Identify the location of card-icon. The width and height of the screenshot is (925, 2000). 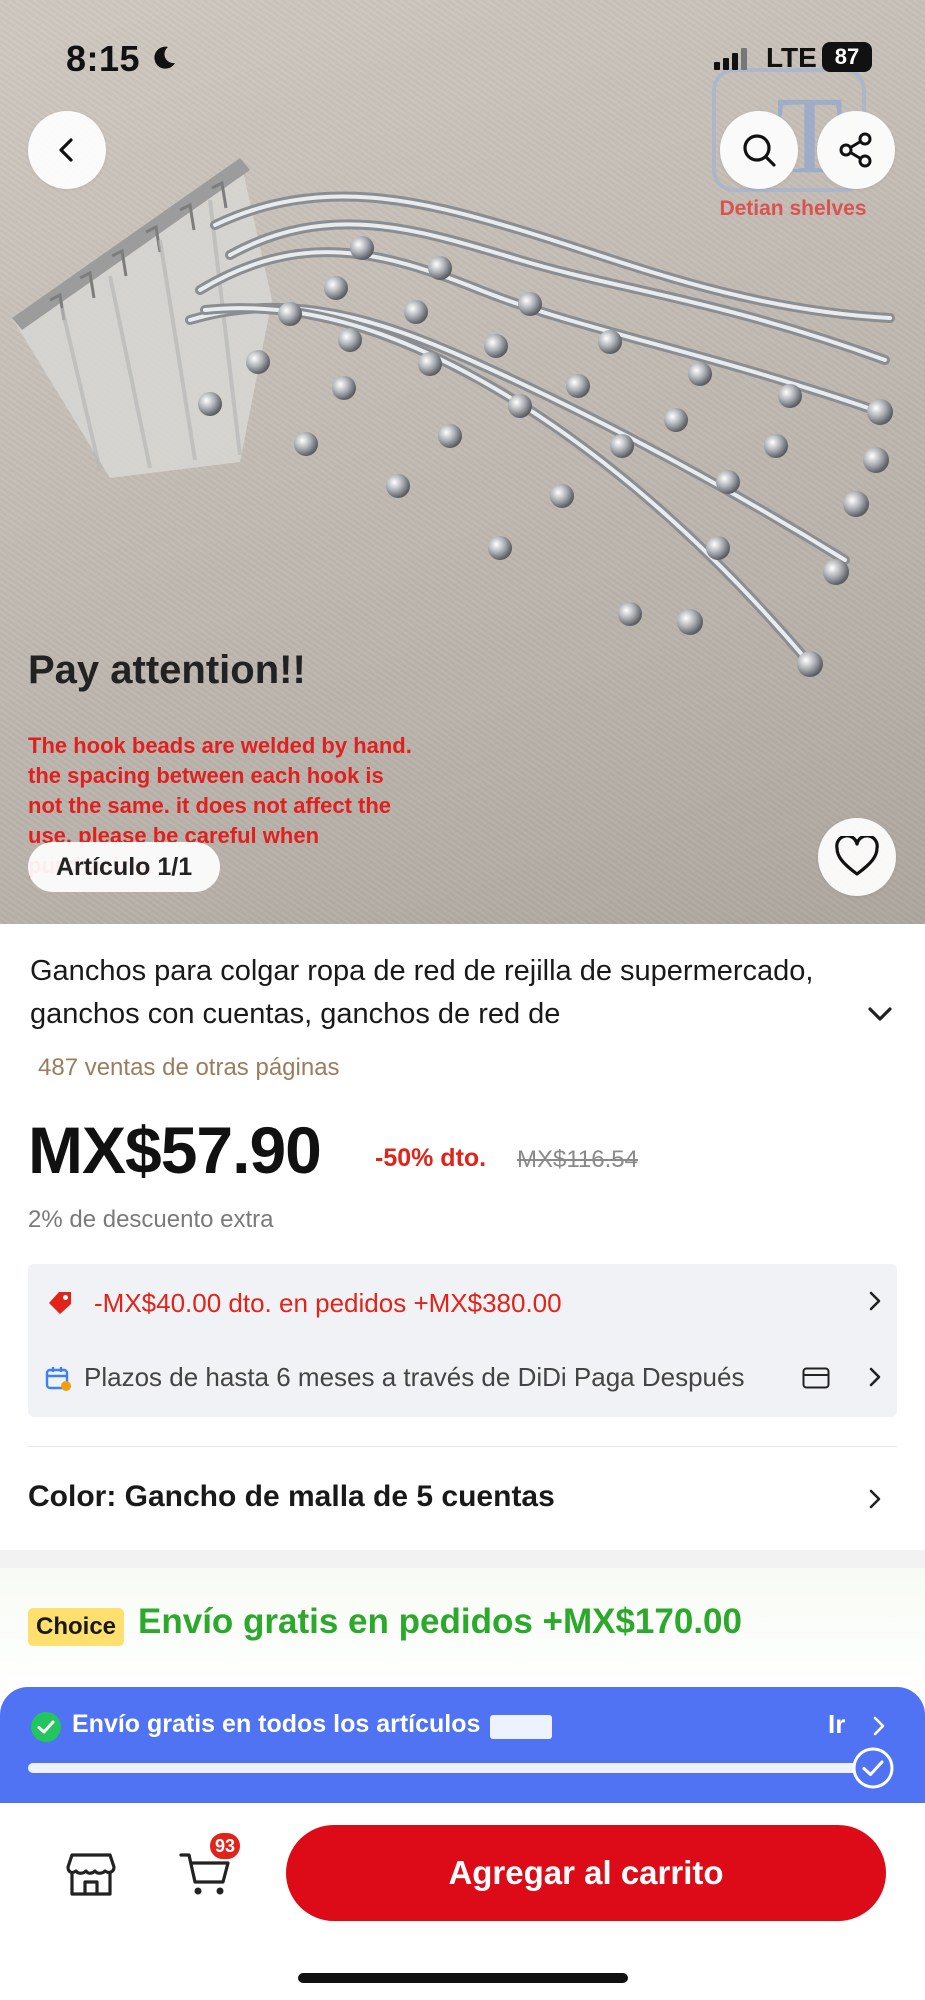
(816, 1378).